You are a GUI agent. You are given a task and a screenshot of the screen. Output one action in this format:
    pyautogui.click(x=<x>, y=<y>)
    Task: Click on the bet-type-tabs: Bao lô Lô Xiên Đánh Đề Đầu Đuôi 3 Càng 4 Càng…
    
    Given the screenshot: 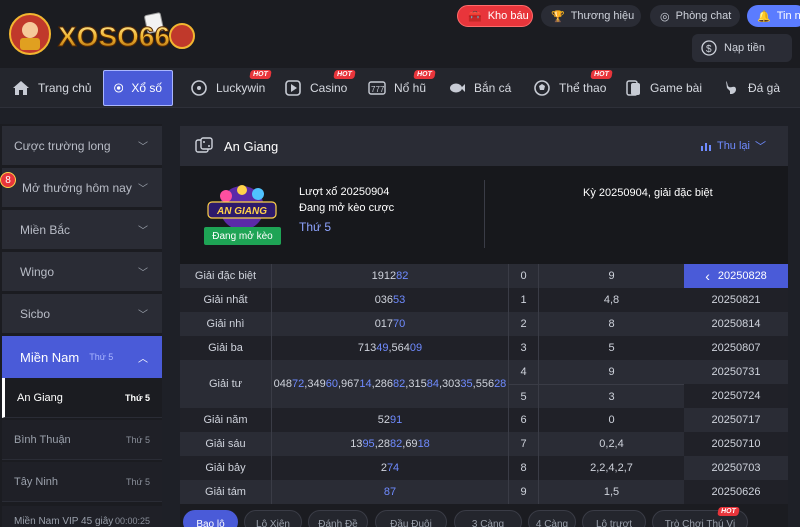 What is the action you would take?
    pyautogui.click(x=490, y=517)
    